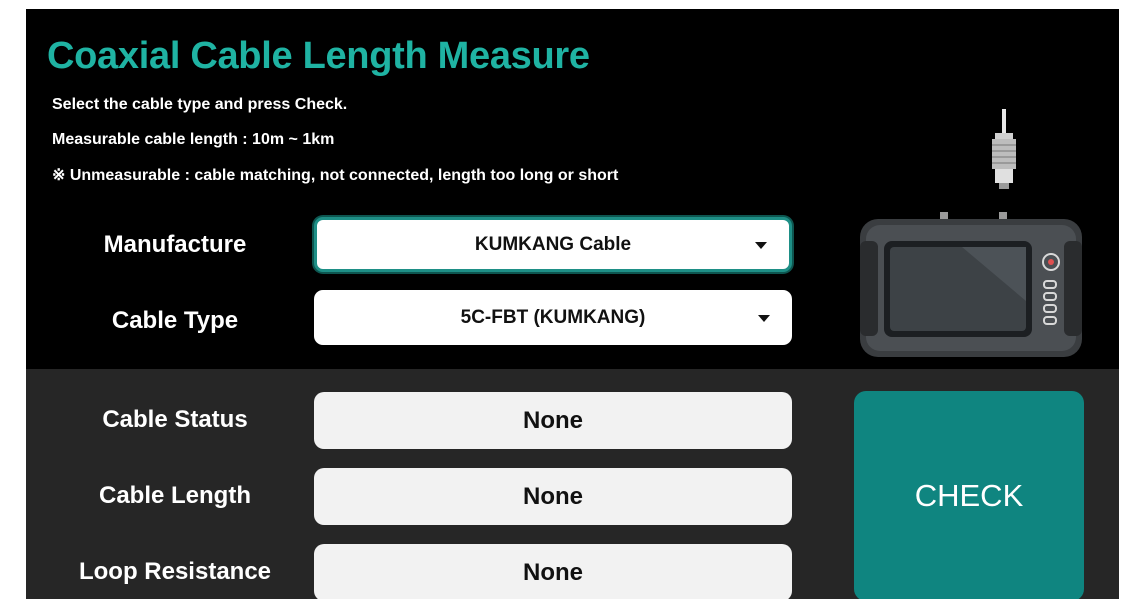 The width and height of the screenshot is (1121, 599). I want to click on cable-type-select: 5C-FBT (KUMKANG), so click(553, 317).